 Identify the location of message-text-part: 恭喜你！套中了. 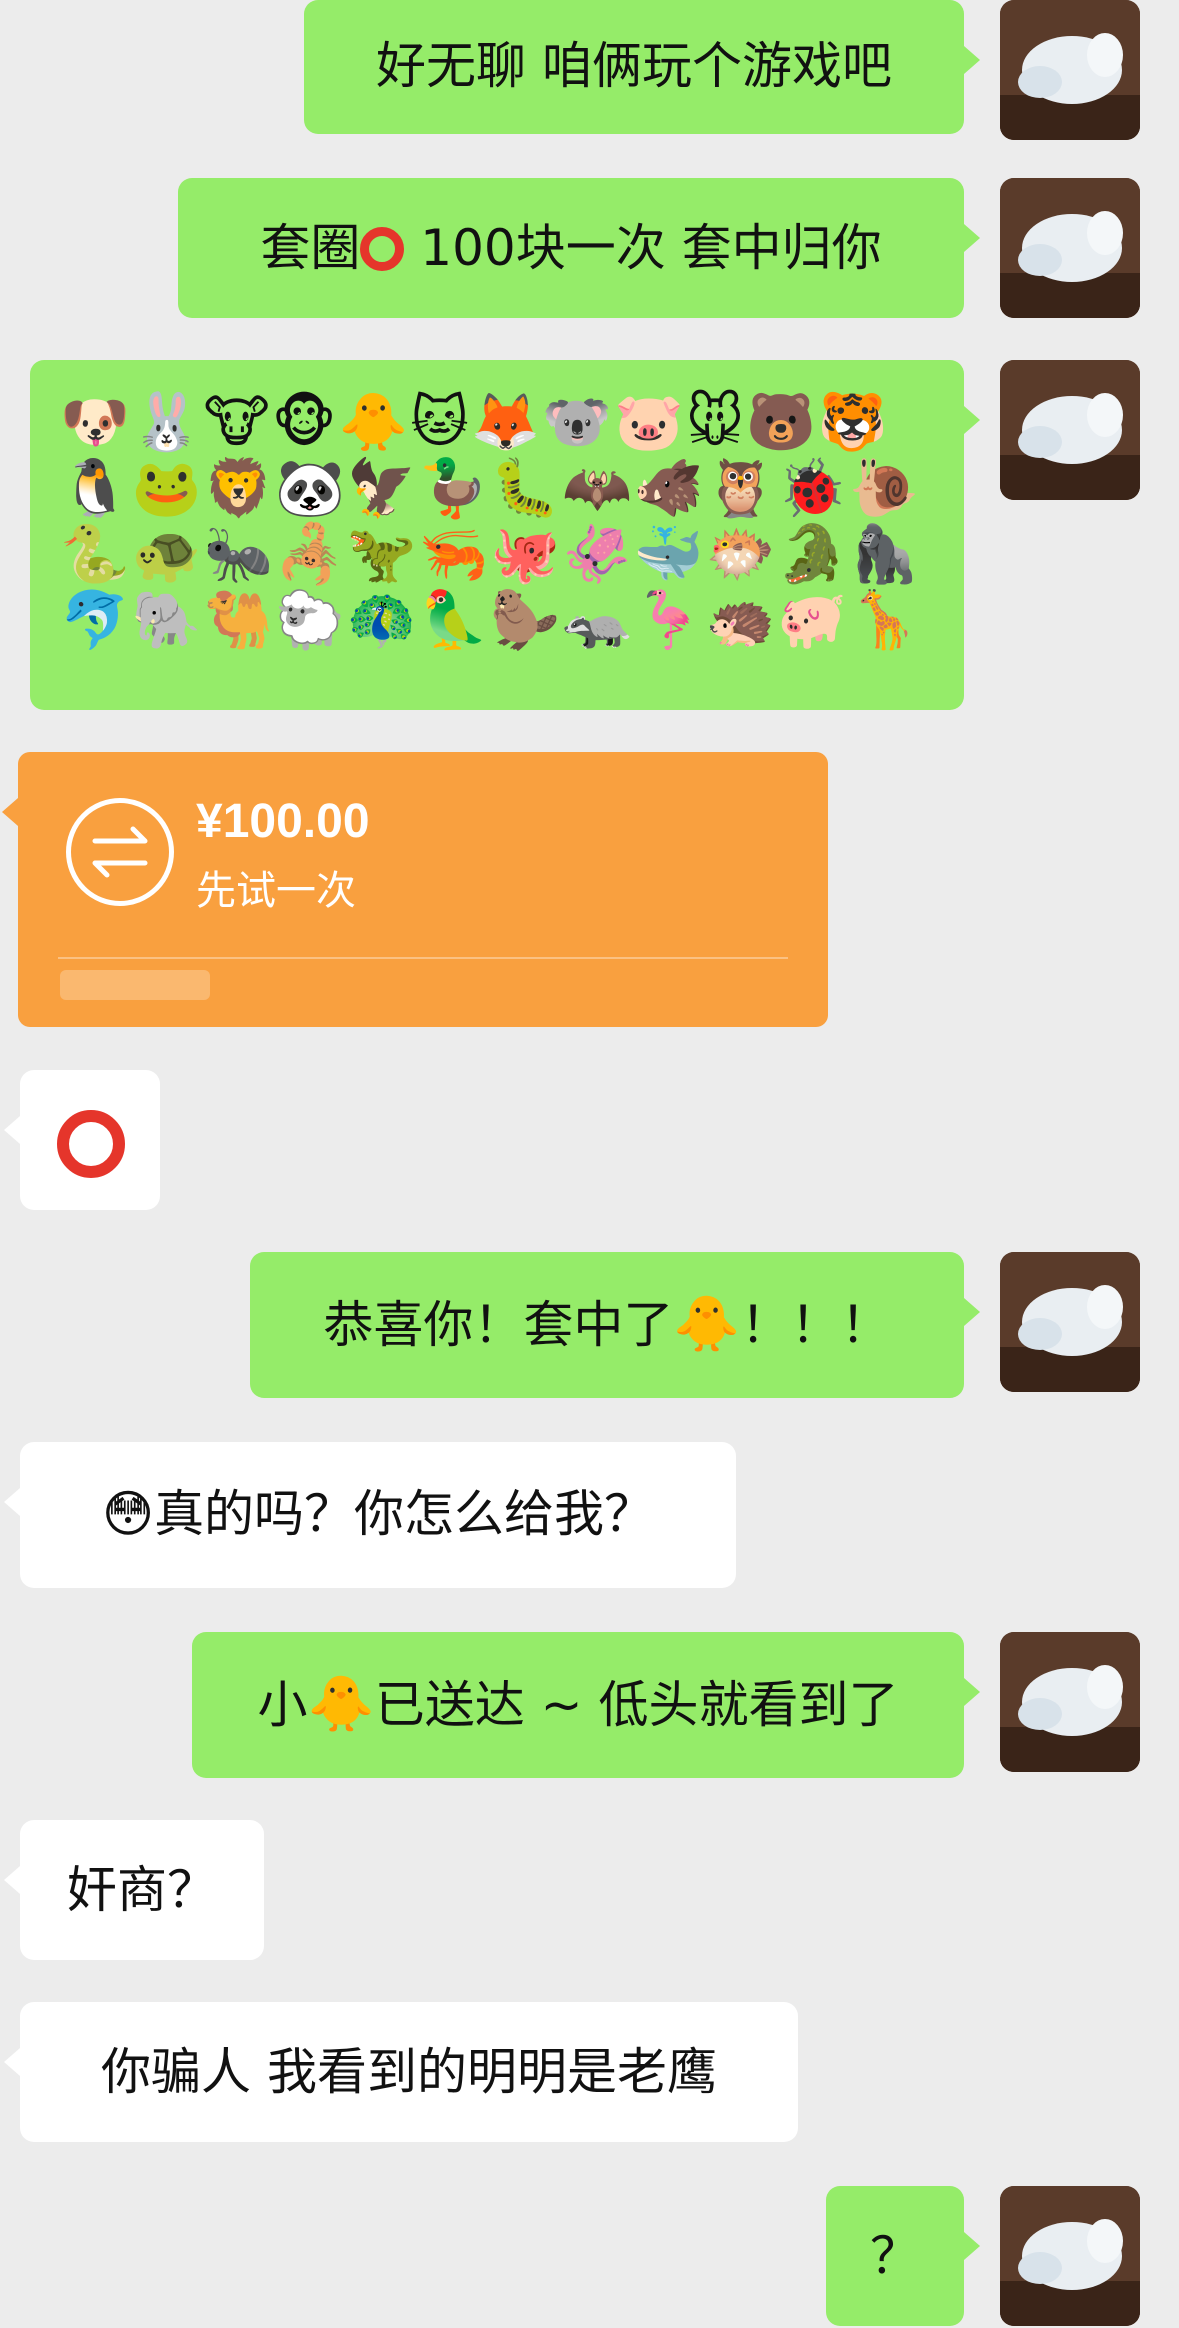
(498, 1325).